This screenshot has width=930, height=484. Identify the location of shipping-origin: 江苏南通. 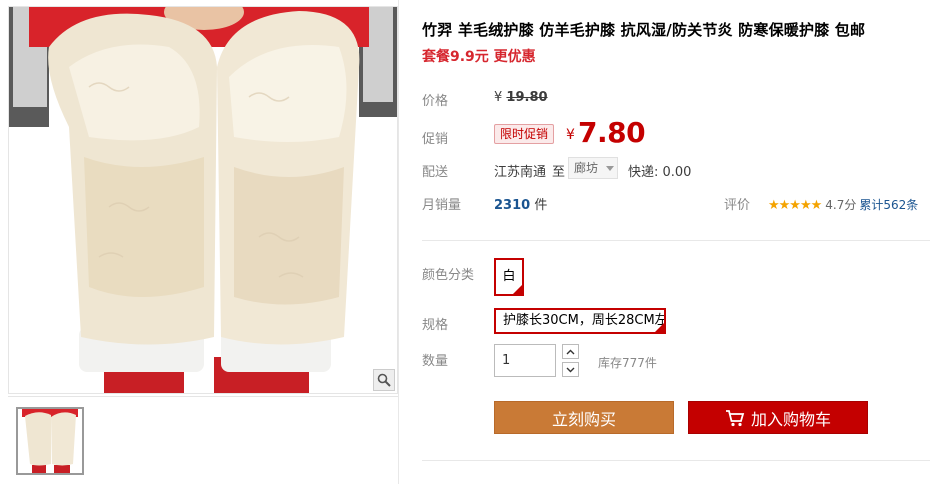
(520, 172).